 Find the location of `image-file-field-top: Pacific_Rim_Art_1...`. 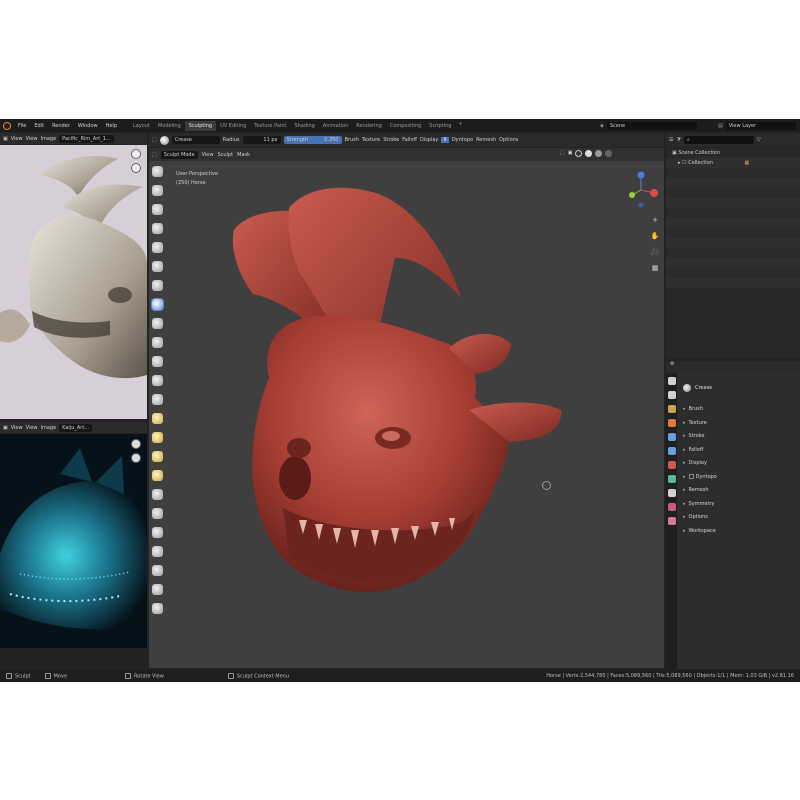

image-file-field-top: Pacific_Rim_Art_1... is located at coordinates (86, 138).